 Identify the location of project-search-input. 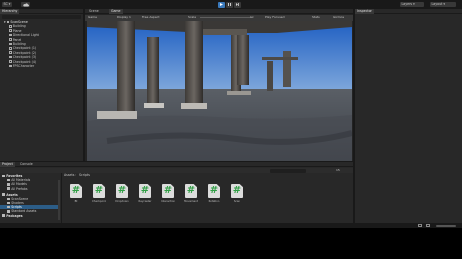
(288, 170).